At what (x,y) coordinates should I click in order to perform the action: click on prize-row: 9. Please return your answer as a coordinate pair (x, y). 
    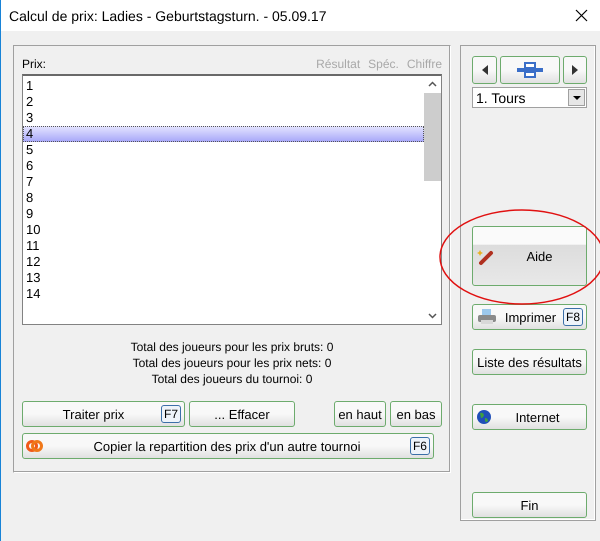
    Looking at the image, I should click on (223, 214).